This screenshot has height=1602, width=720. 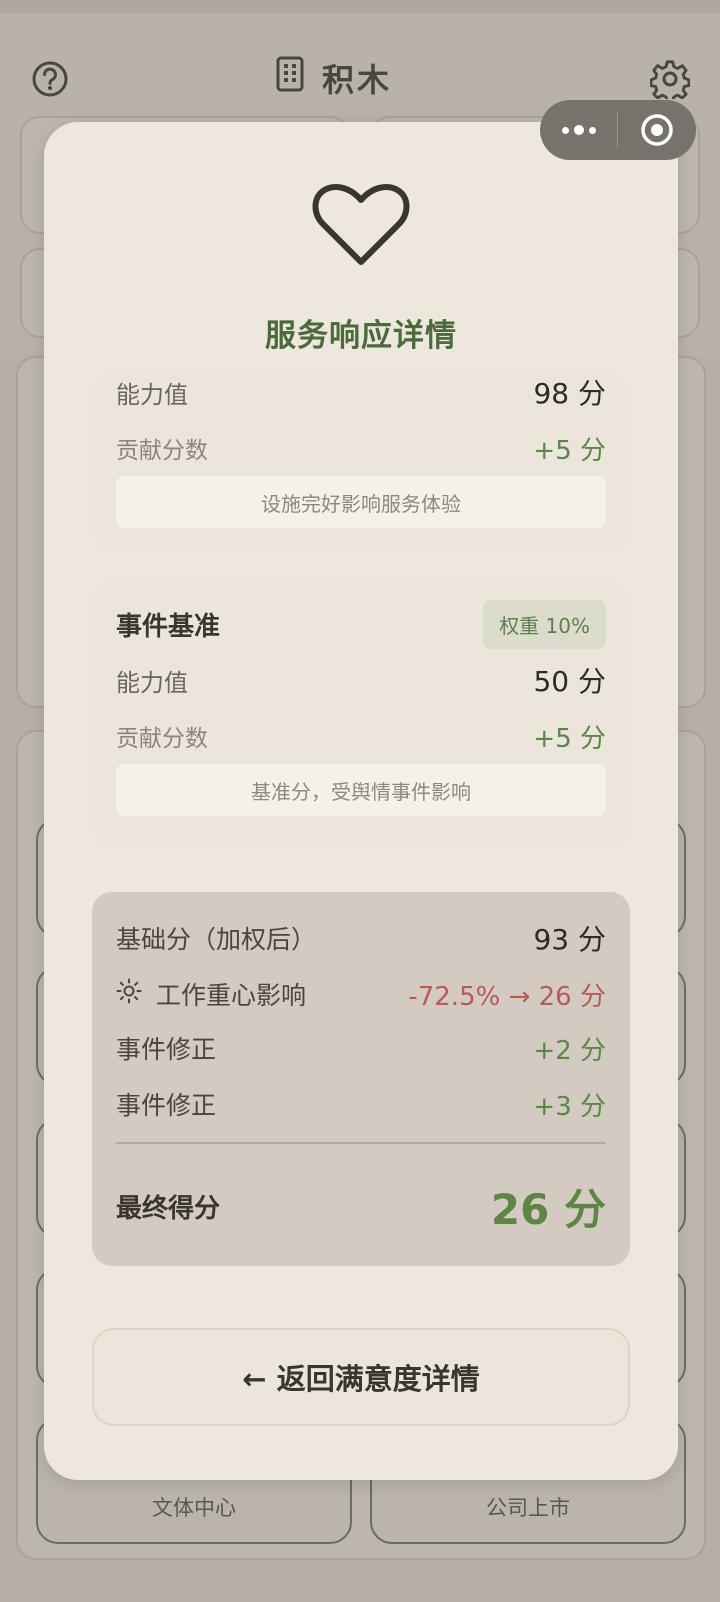 I want to click on event-adjust-row: 事件修正 +2 分, so click(x=361, y=1048).